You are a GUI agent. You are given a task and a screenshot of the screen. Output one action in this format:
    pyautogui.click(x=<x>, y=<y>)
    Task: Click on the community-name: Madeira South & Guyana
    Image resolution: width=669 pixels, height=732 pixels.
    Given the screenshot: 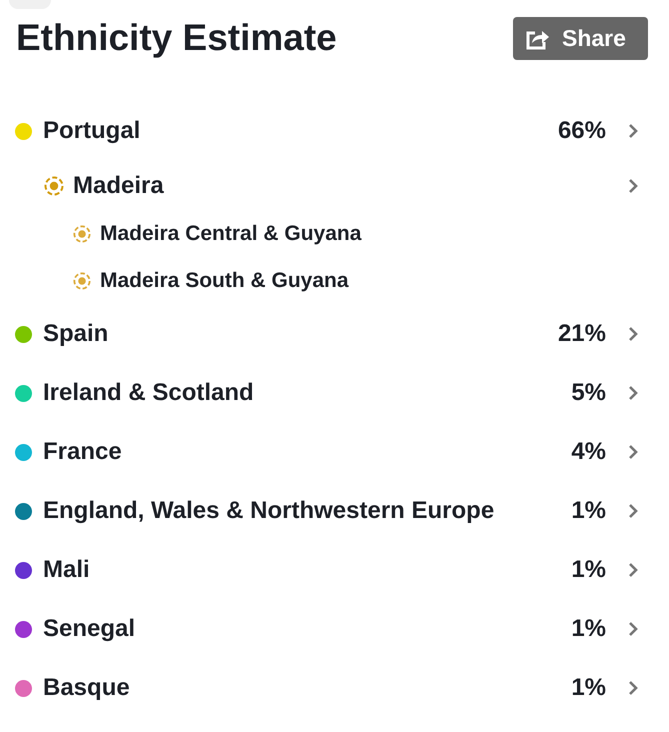 What is the action you would take?
    pyautogui.click(x=353, y=281)
    